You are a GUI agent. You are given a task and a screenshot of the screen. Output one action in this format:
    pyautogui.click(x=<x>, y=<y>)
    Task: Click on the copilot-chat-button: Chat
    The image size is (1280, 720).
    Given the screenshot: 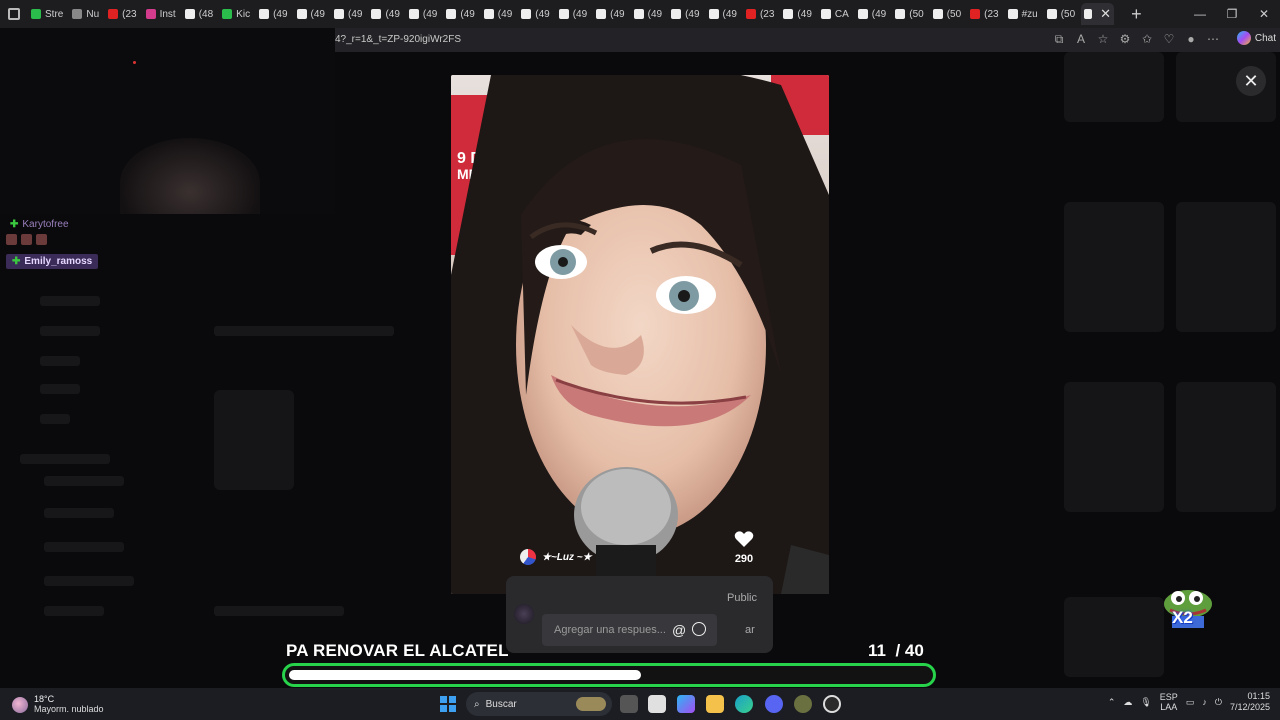 What is the action you would take?
    pyautogui.click(x=1256, y=38)
    